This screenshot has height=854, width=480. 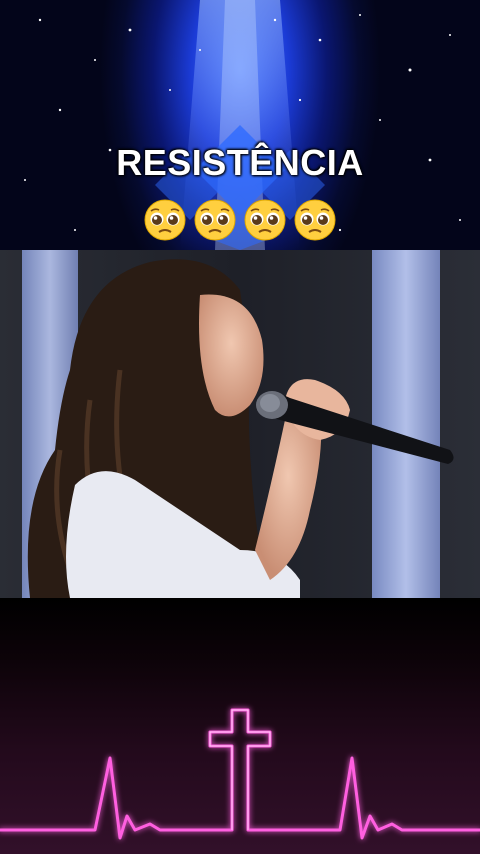 What do you see at coordinates (240, 221) in the screenshot?
I see `emoji-row` at bounding box center [240, 221].